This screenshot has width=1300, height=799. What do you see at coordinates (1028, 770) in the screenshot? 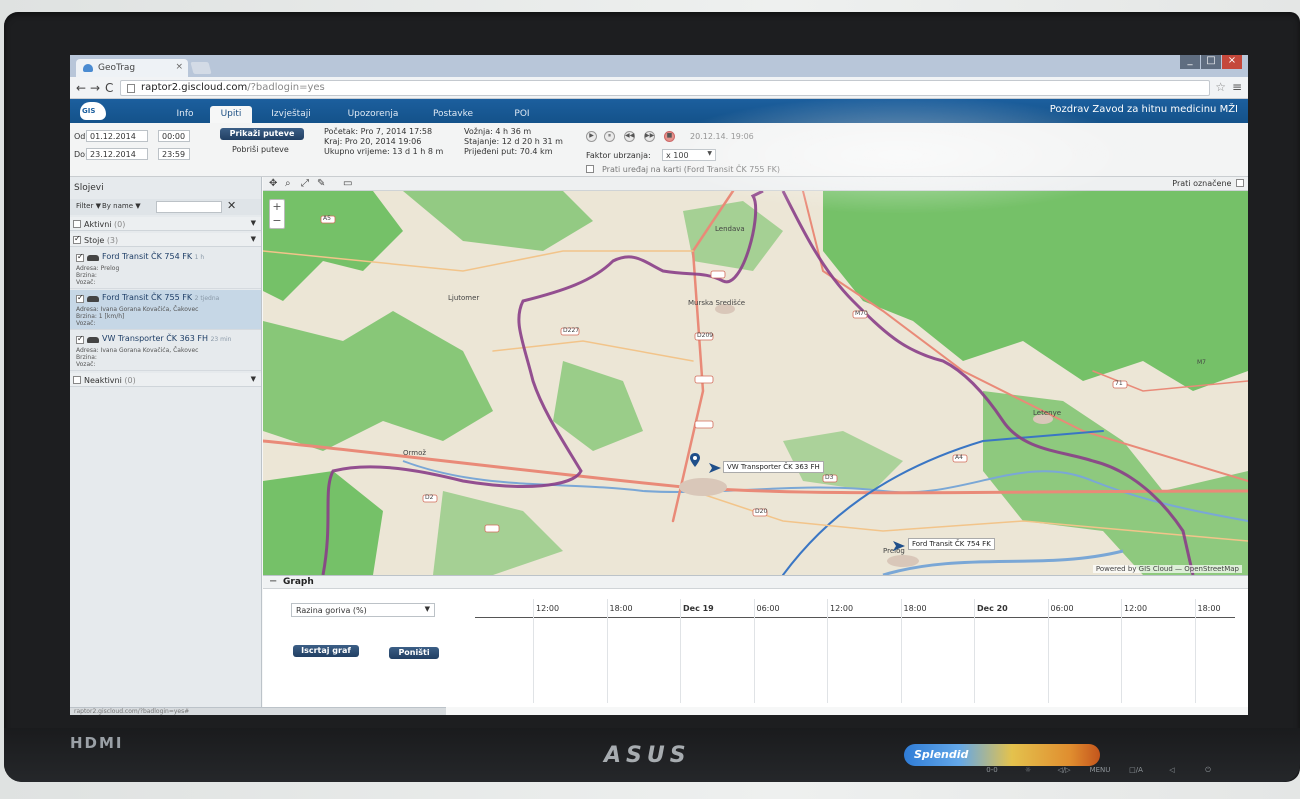
I see `monitor-button: ☼` at bounding box center [1028, 770].